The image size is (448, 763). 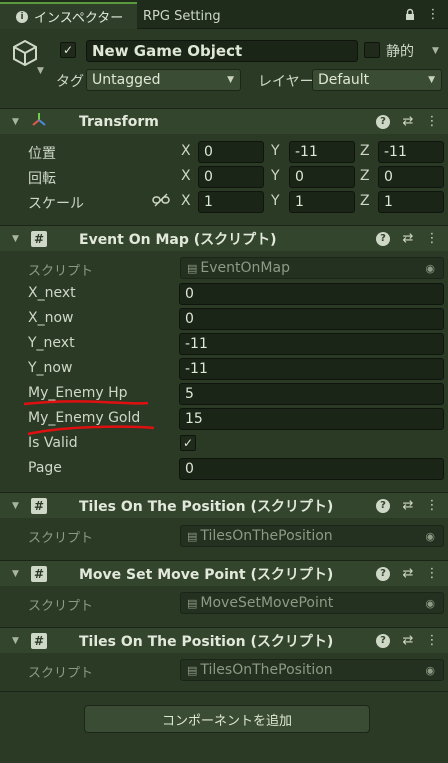 What do you see at coordinates (377, 80) in the screenshot?
I see `layer-dropdown: Default ▼` at bounding box center [377, 80].